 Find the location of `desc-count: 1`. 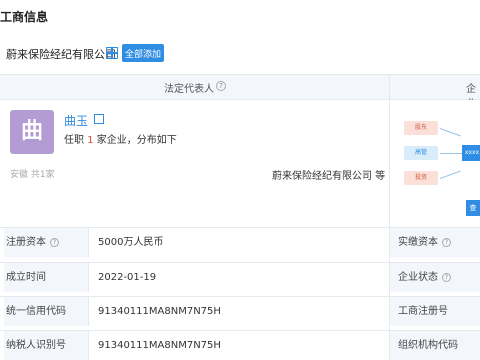

desc-count: 1 is located at coordinates (90, 140).